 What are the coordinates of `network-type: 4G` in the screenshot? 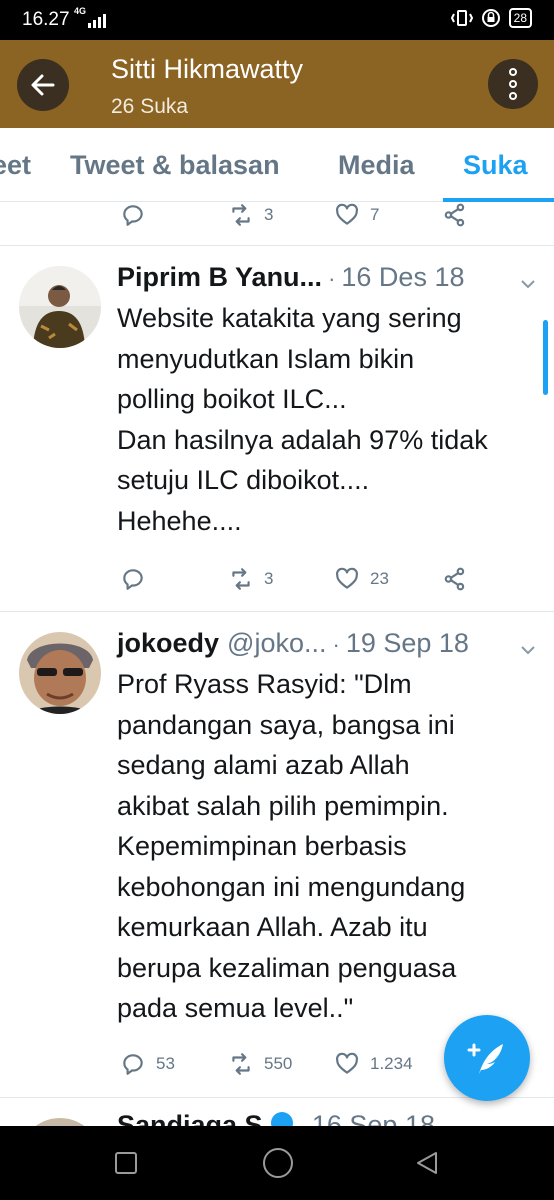 It's located at (80, 11).